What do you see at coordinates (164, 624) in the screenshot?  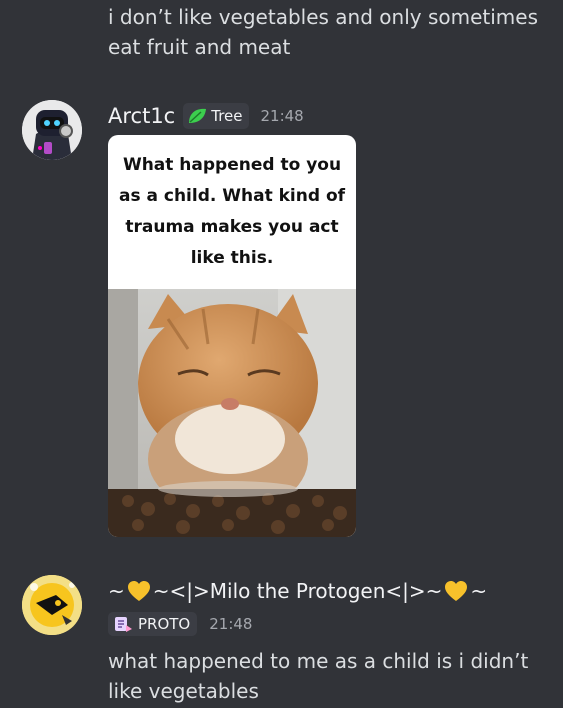 I see `role-label: PROTO` at bounding box center [164, 624].